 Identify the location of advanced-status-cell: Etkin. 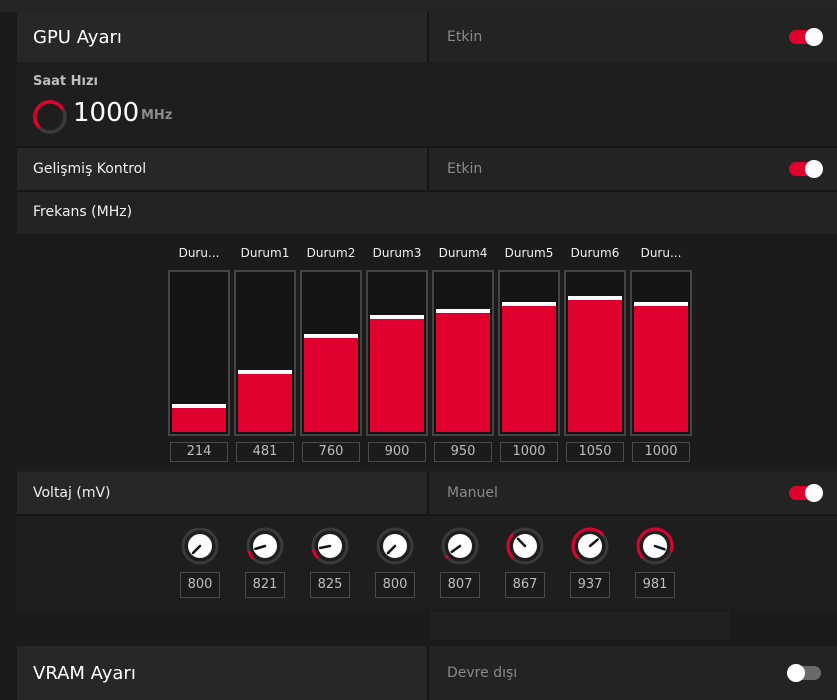
(632, 169).